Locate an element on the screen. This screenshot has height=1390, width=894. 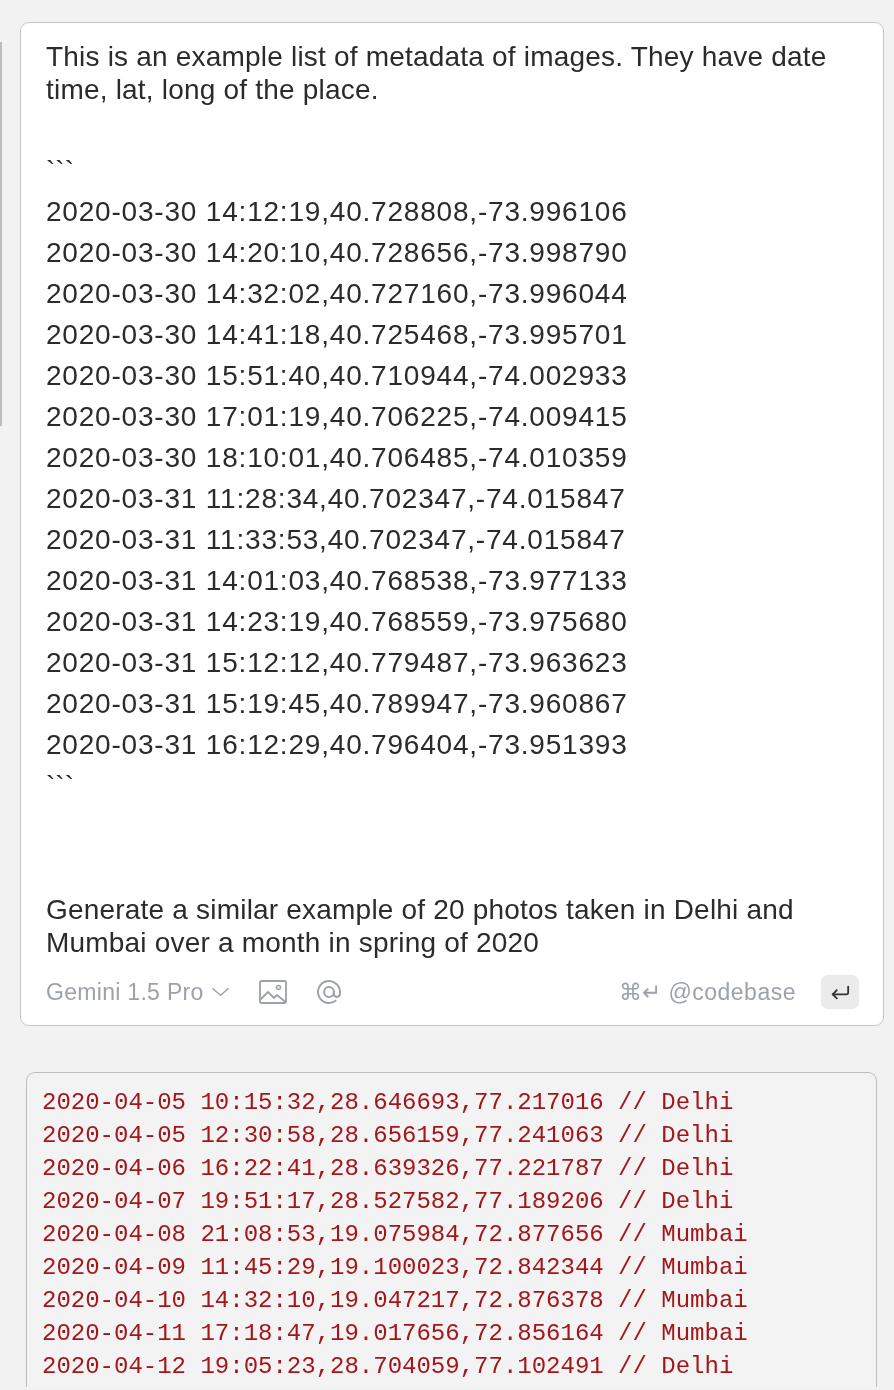
prompt-text-line: 2020-03-30 18:10:01,40.706485,-74.010359 is located at coordinates (337, 458).